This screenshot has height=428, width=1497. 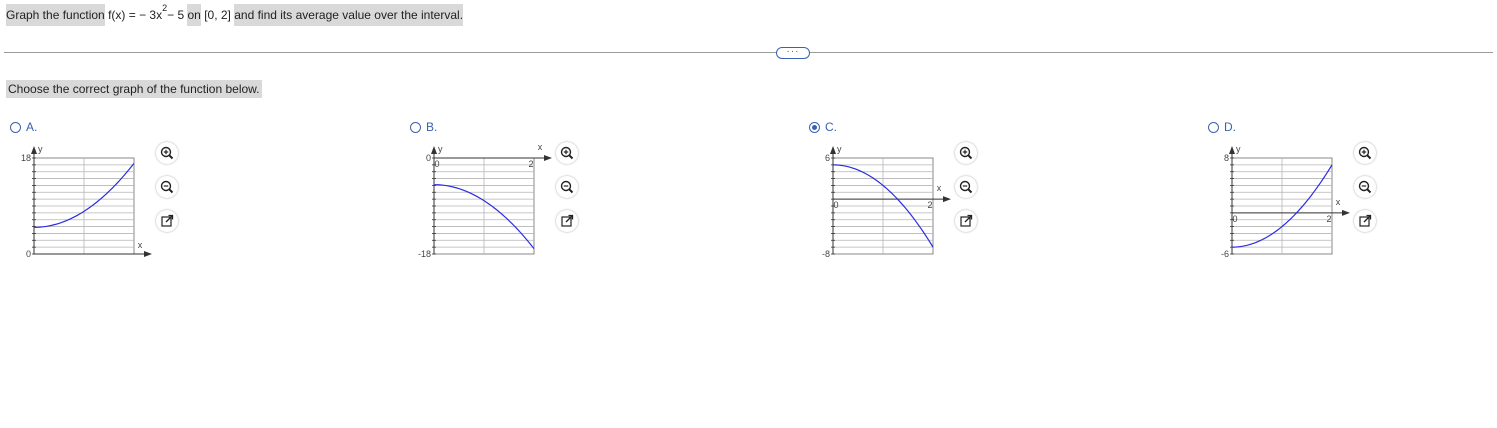 I want to click on y-min-label: -8, so click(x=826, y=253).